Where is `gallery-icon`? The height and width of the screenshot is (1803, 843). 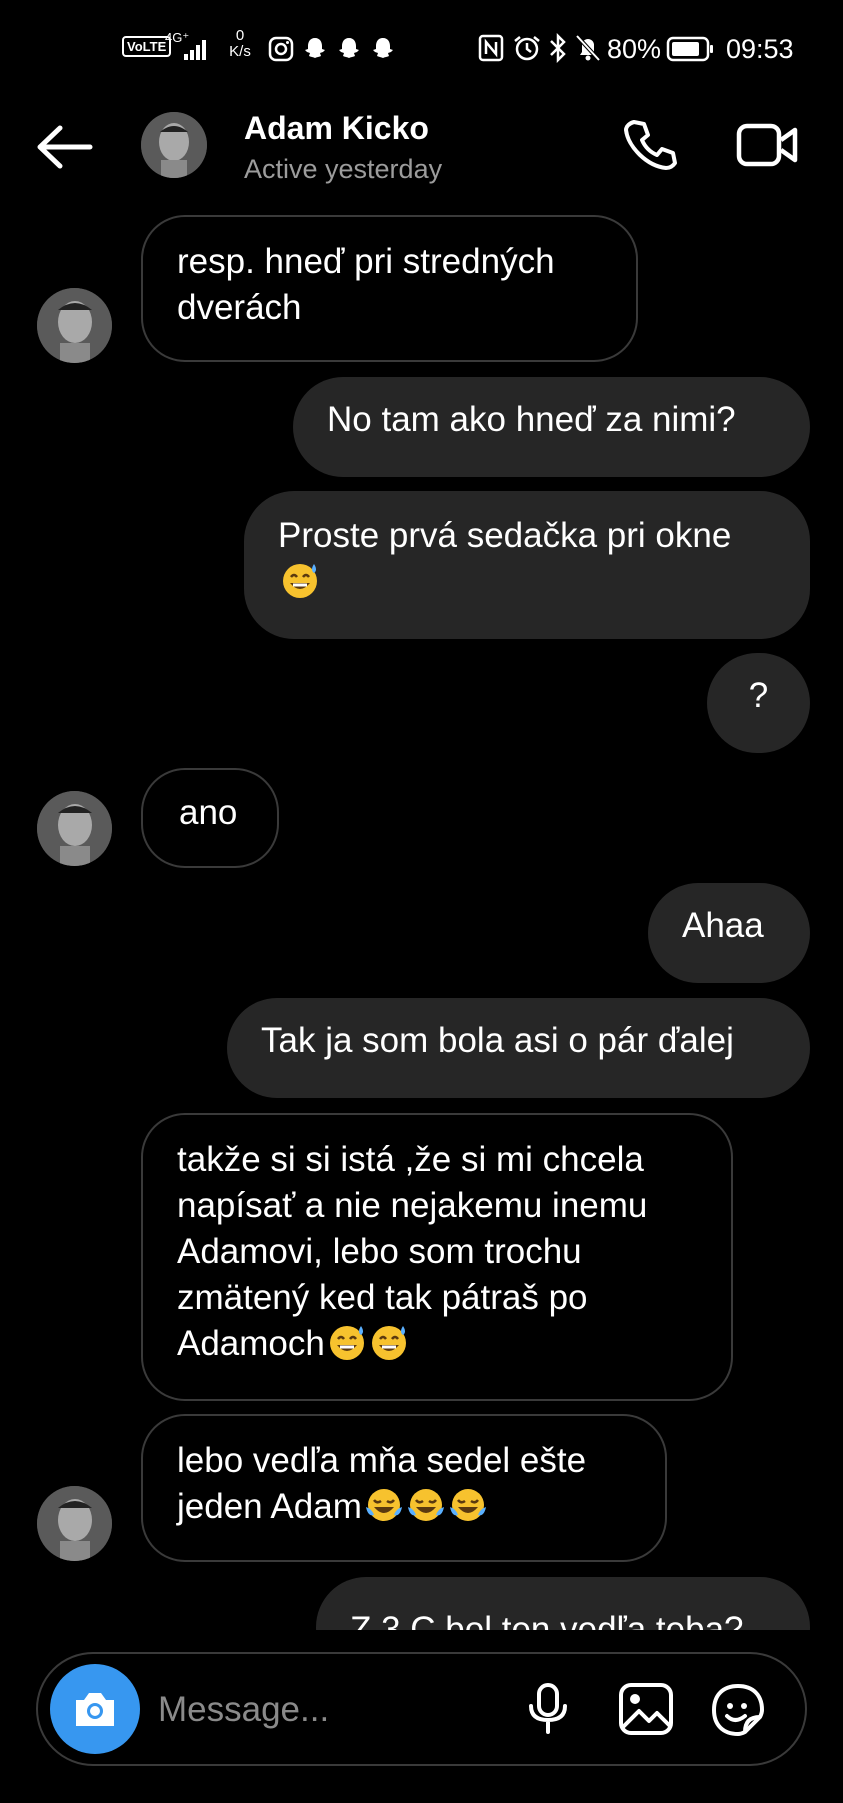 gallery-icon is located at coordinates (646, 1709).